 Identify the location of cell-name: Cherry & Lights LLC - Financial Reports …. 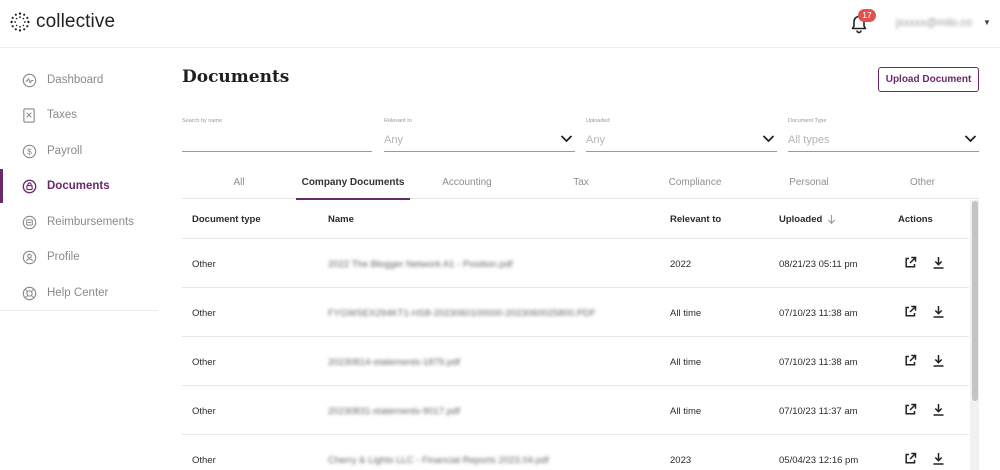
(438, 460).